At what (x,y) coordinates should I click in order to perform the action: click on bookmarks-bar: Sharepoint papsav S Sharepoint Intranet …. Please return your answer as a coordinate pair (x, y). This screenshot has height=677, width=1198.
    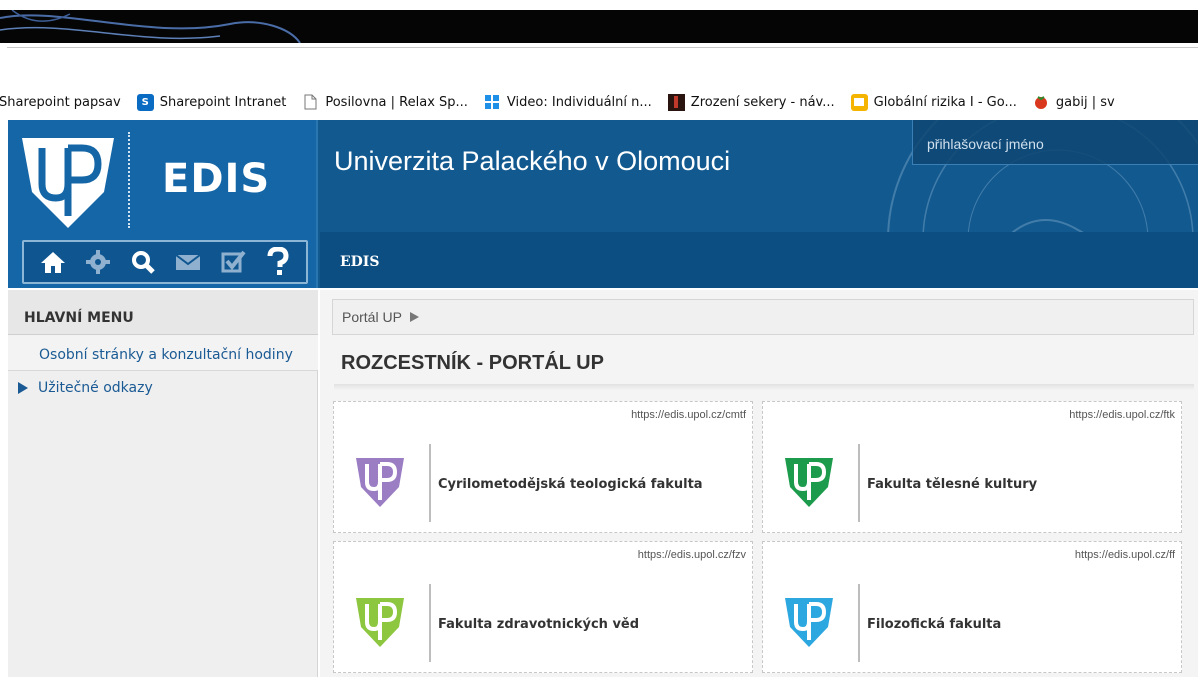
    Looking at the image, I should click on (599, 102).